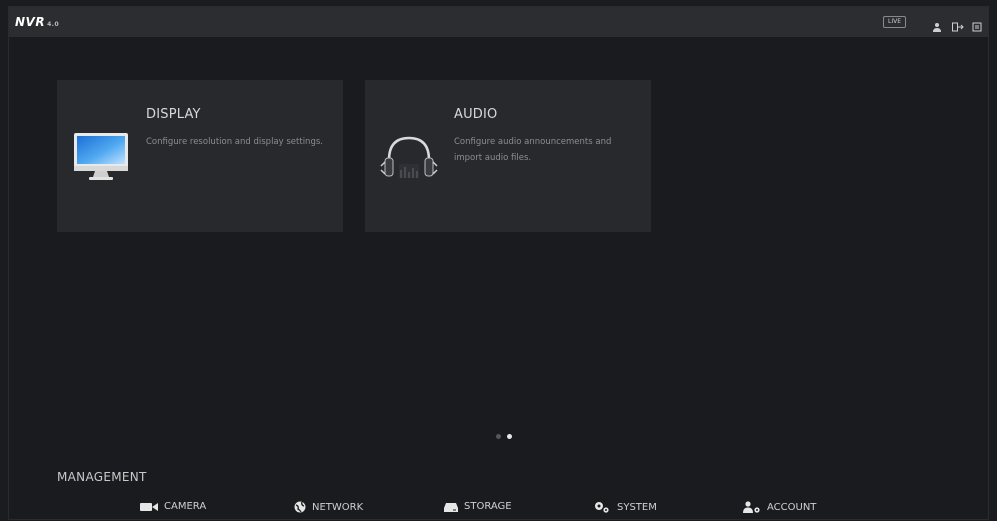  I want to click on top-right-controls: LIVE, so click(932, 22).